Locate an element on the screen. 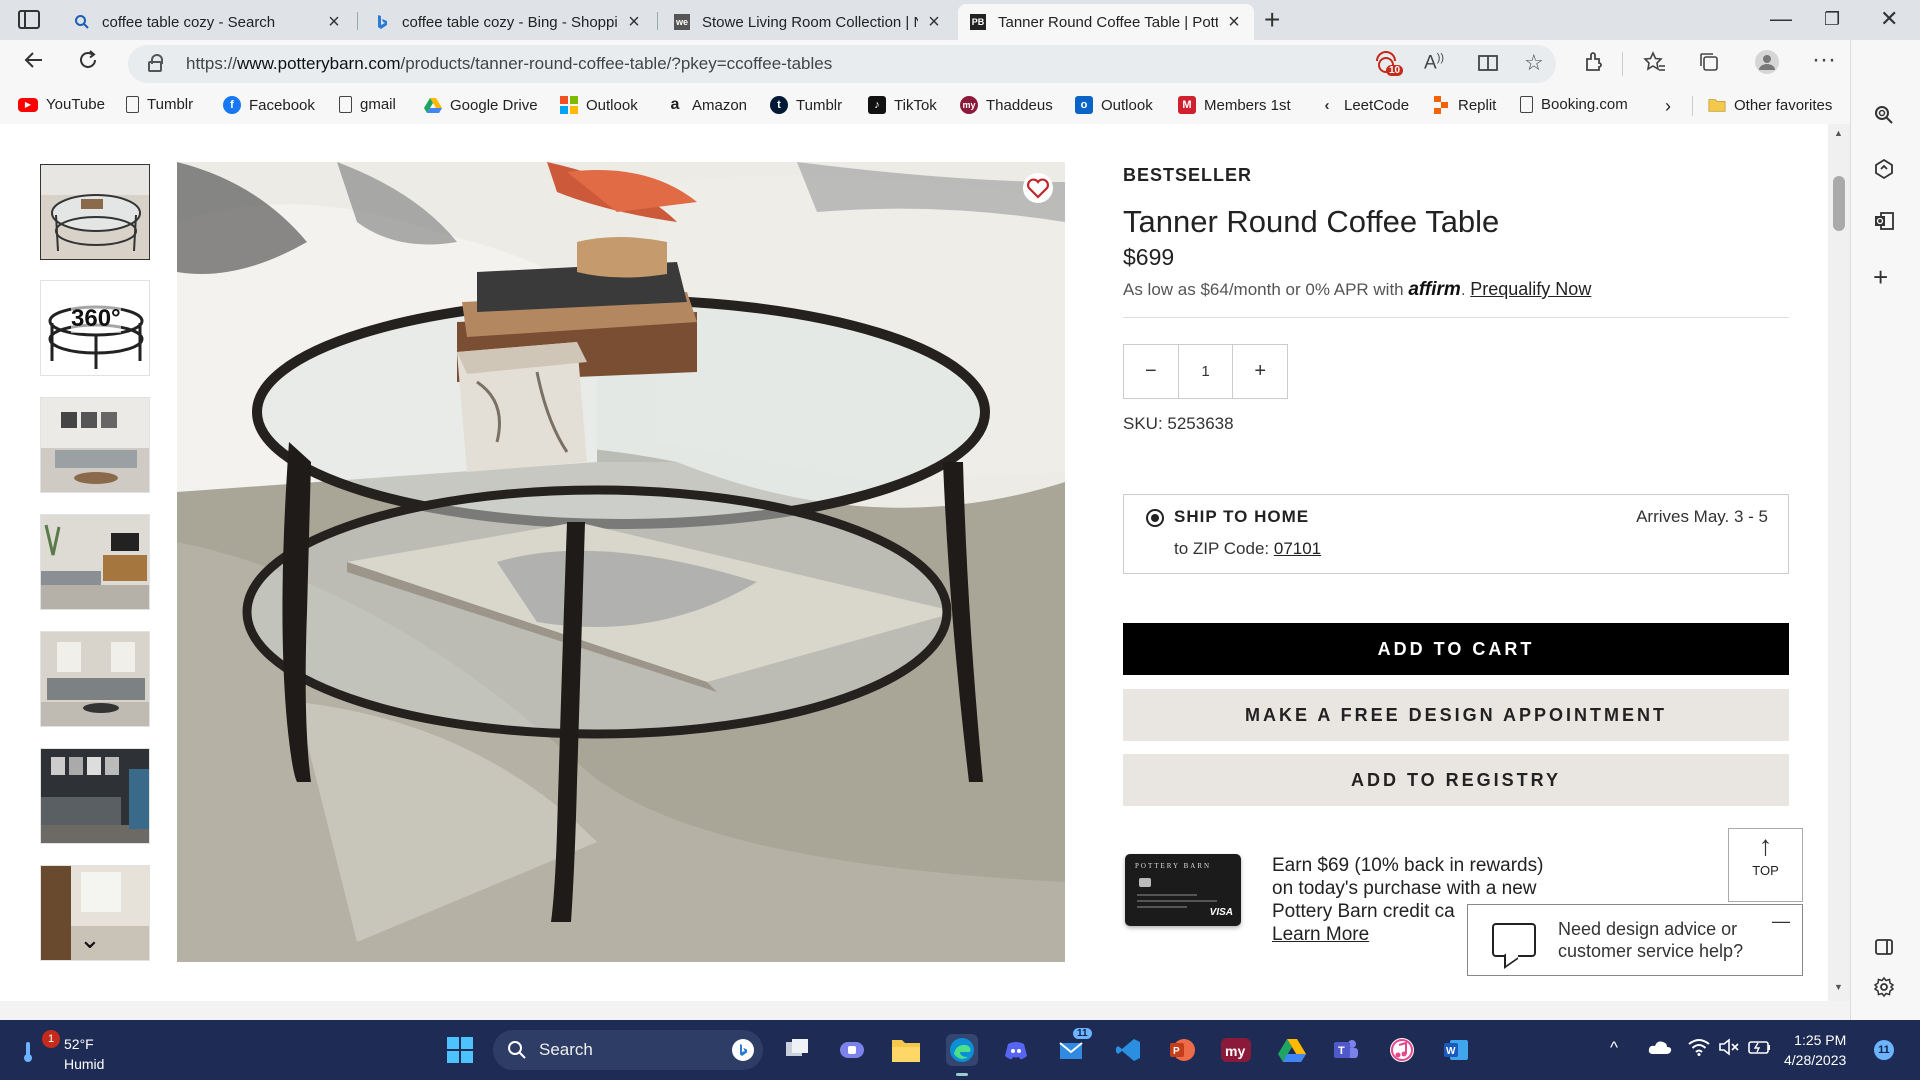 This screenshot has width=1920, height=1080. product-thumbnail-360: 360° is located at coordinates (95, 328).